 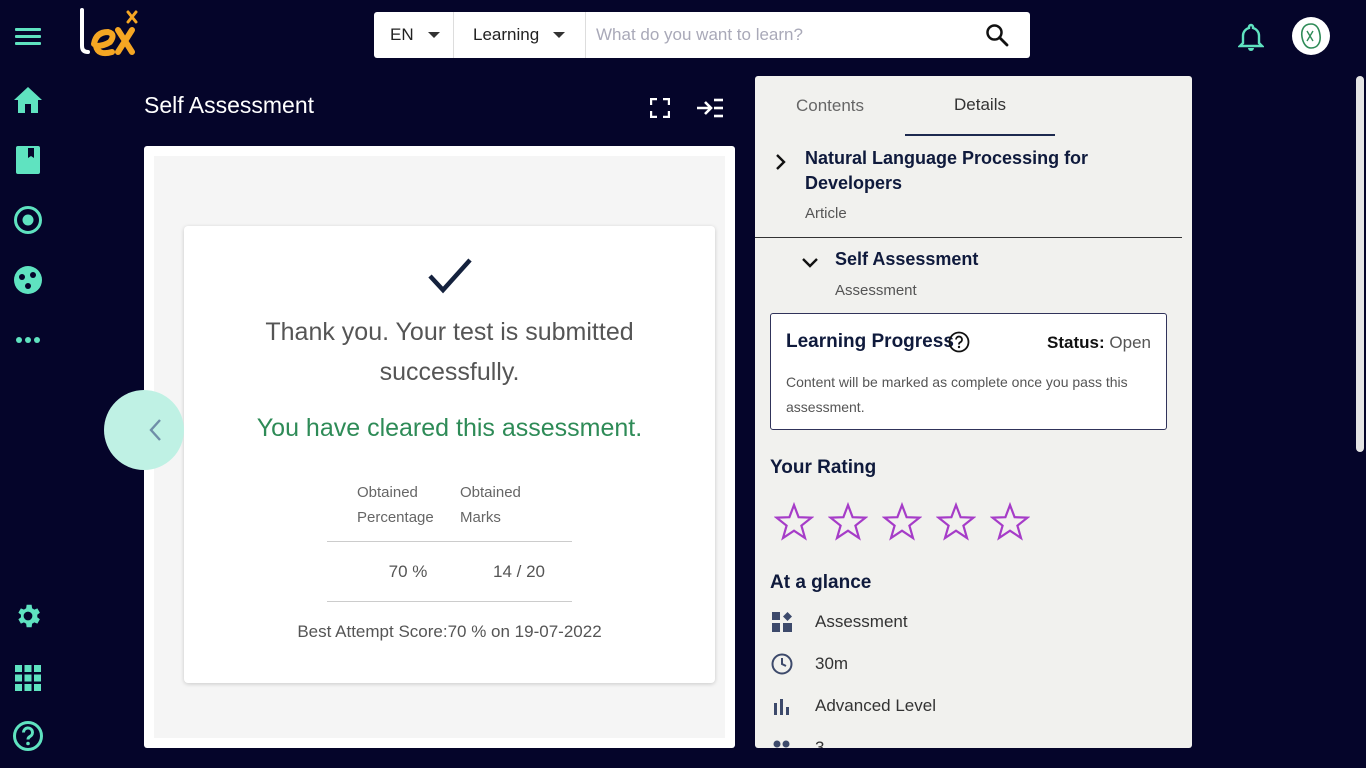 I want to click on glance-item-level: Advanced Level, so click(x=853, y=706).